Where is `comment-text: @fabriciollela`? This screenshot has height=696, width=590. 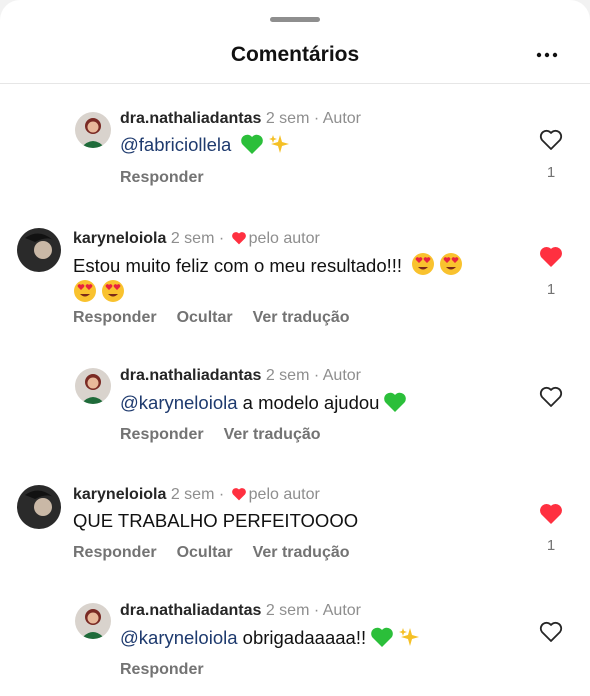
comment-text: @fabriciollela is located at coordinates (205, 145).